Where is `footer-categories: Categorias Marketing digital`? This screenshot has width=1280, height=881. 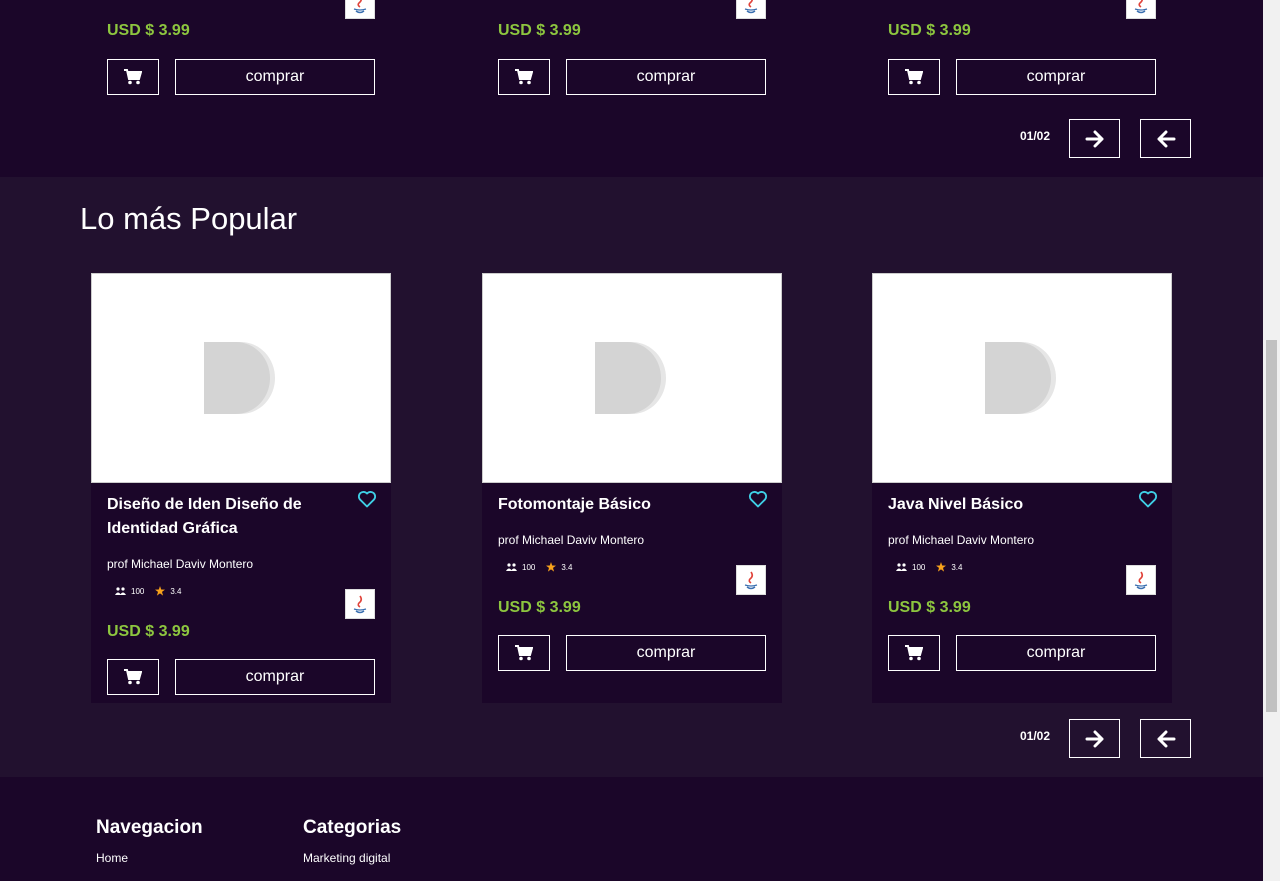 footer-categories: Categorias Marketing digital is located at coordinates (352, 841).